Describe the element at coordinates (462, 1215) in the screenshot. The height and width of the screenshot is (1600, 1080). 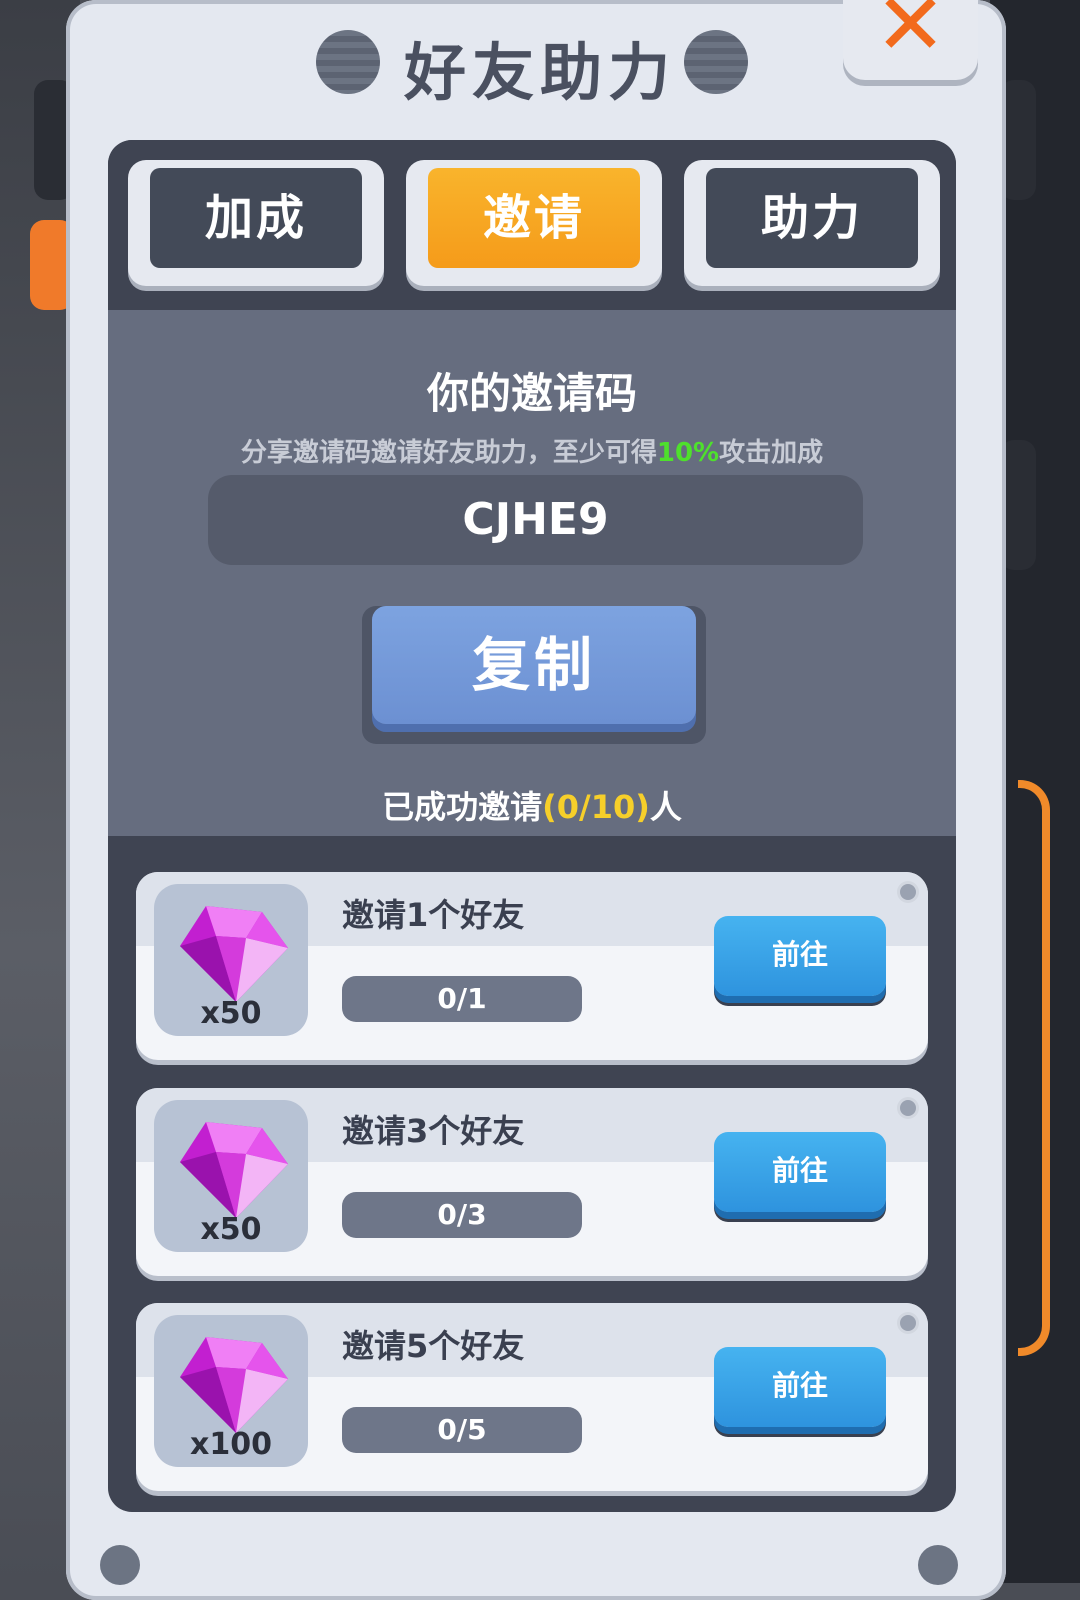
I see `progress-bar: 0/3` at that location.